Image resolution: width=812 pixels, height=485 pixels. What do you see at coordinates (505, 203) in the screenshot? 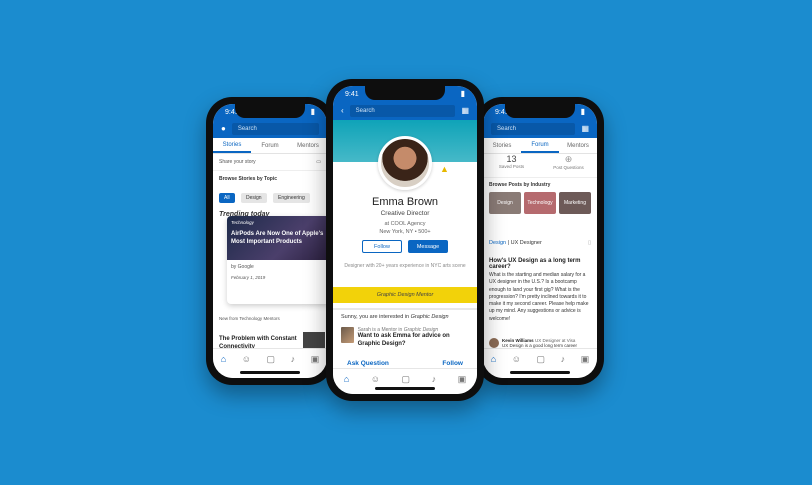
I see `industry-design: Design` at bounding box center [505, 203].